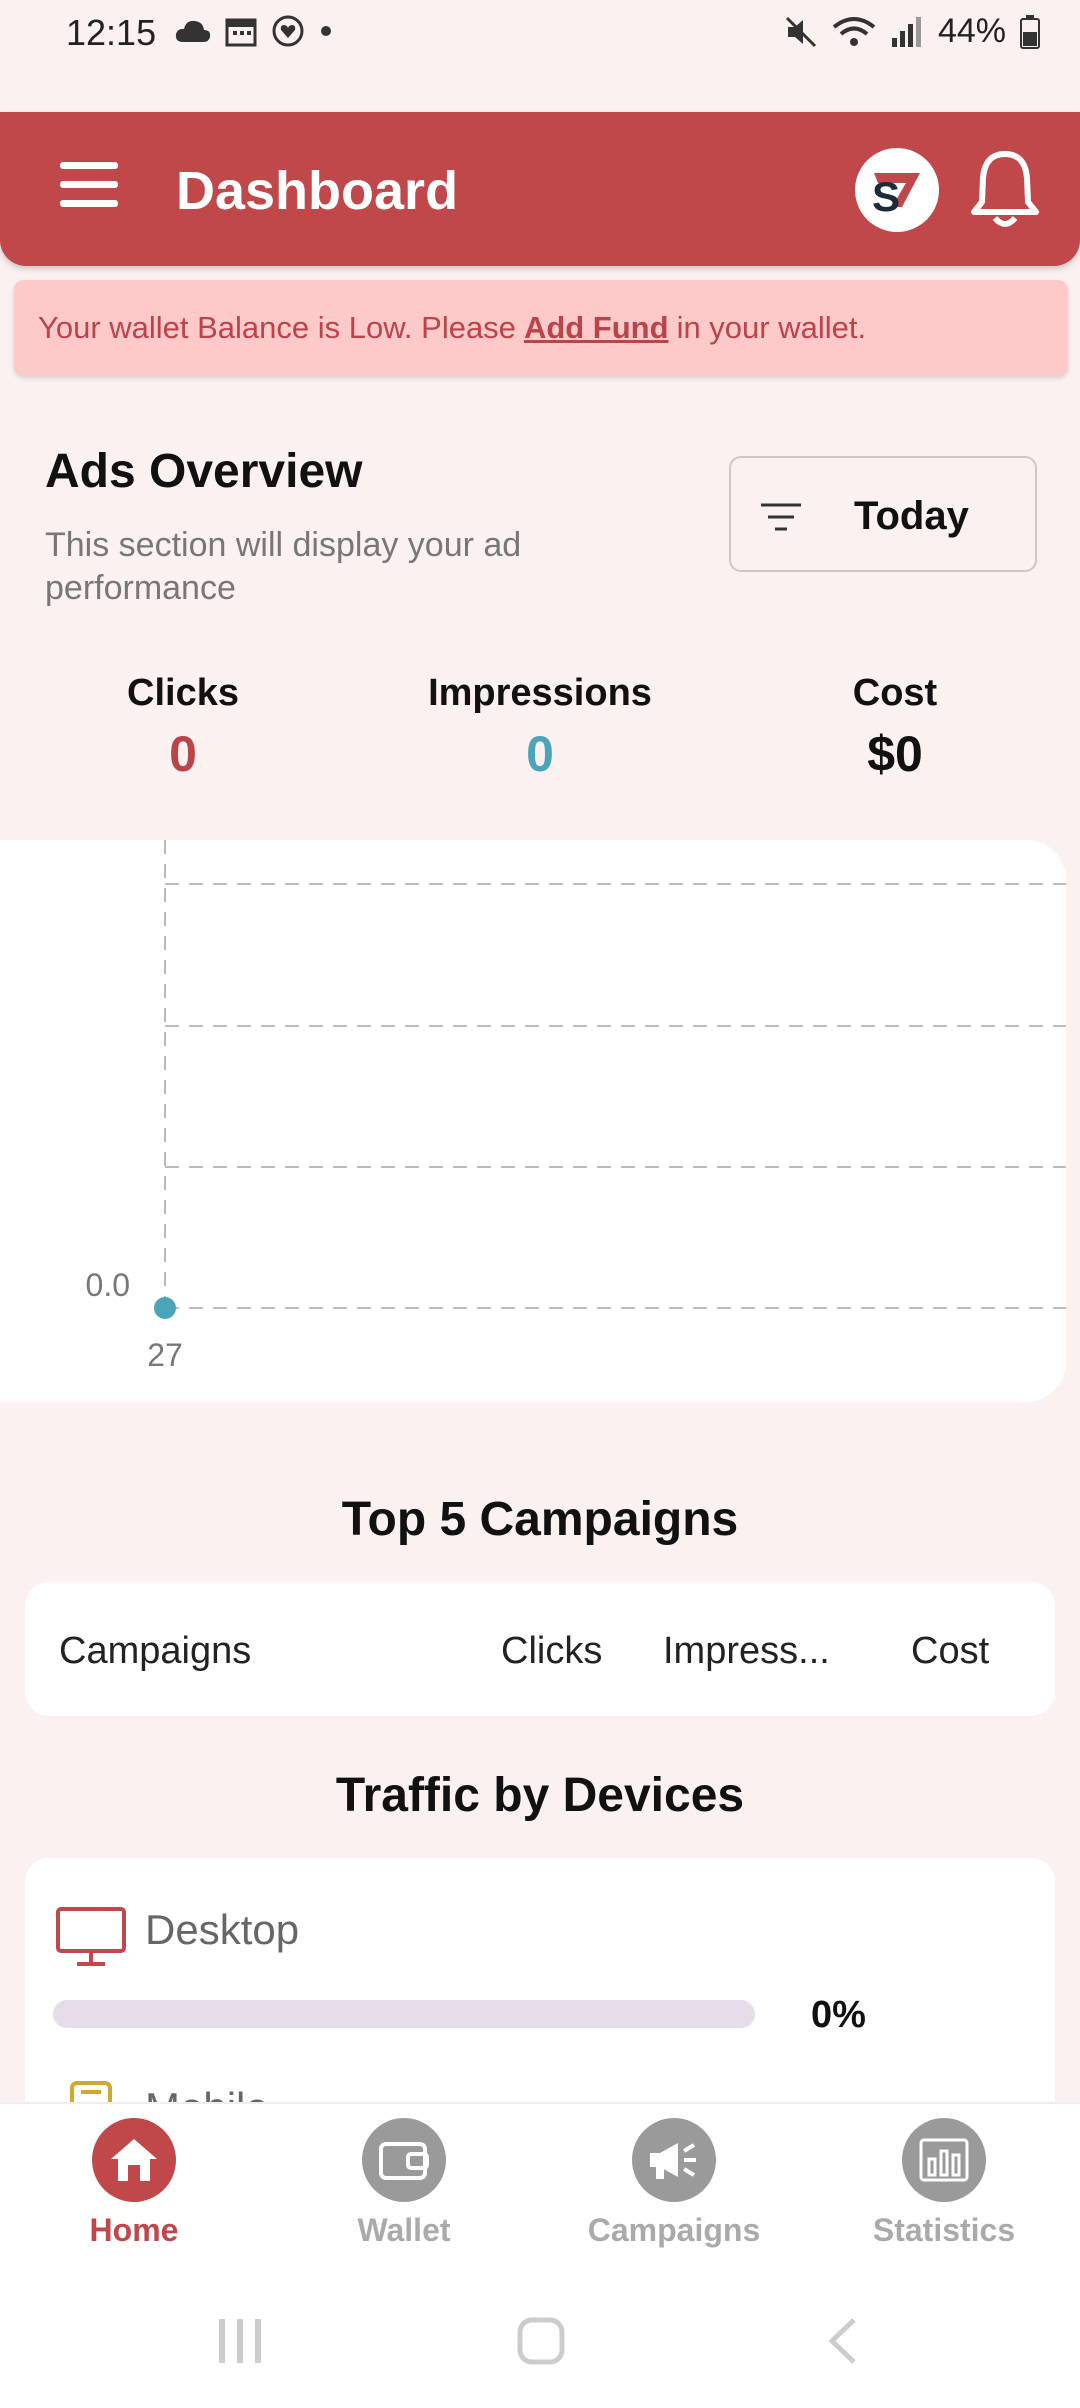 The height and width of the screenshot is (2408, 1080). What do you see at coordinates (843, 2341) in the screenshot?
I see `back-icon` at bounding box center [843, 2341].